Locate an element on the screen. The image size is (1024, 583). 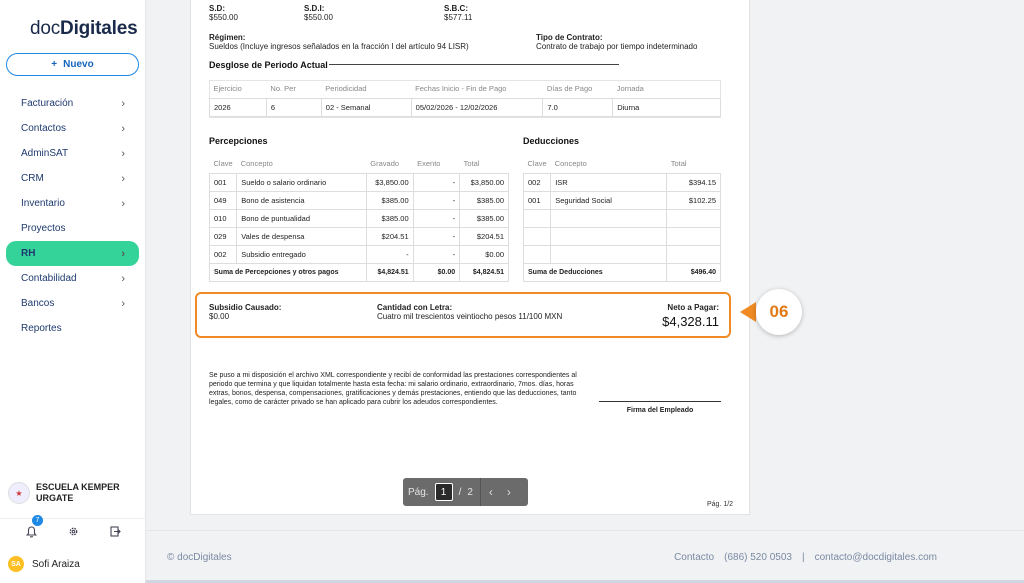
table-row: 029 Vales de despensa $204.51- $204.51 is located at coordinates (358, 236).